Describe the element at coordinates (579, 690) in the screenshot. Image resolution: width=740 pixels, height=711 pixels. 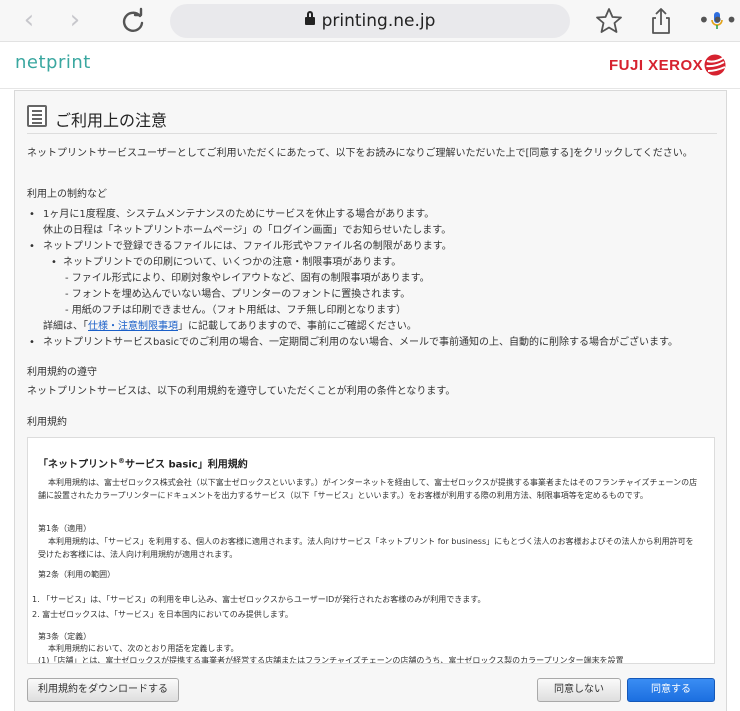
I see `disagree-button: 同意しない` at that location.